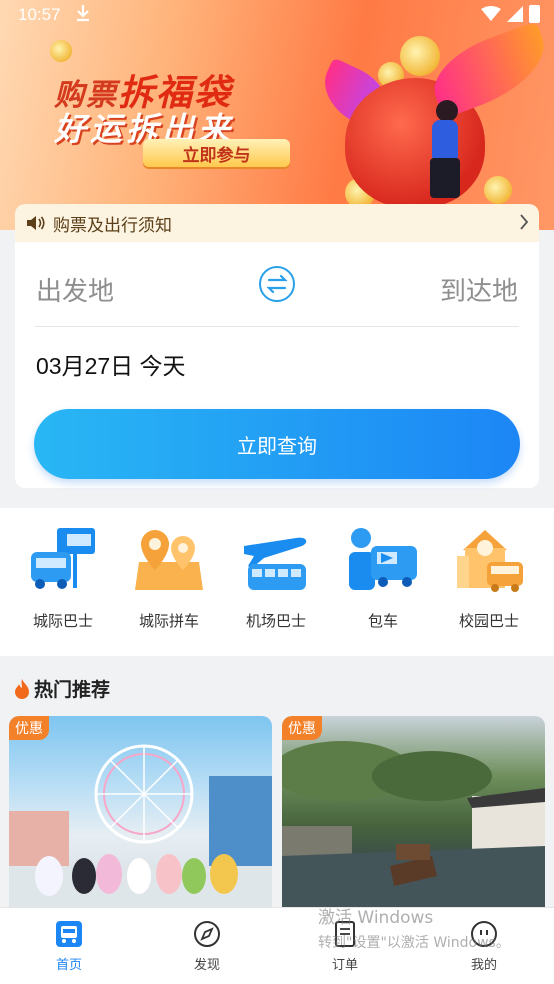 This screenshot has width=554, height=984. I want to click on category-label: 城际拼车, so click(168, 621).